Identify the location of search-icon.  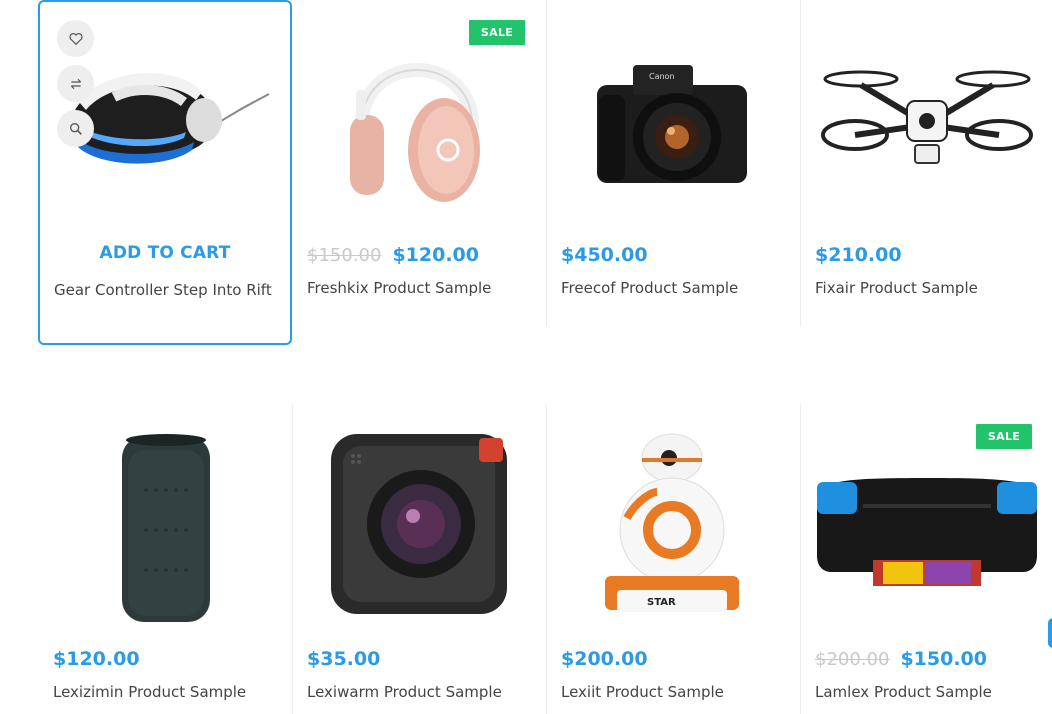
(75, 128).